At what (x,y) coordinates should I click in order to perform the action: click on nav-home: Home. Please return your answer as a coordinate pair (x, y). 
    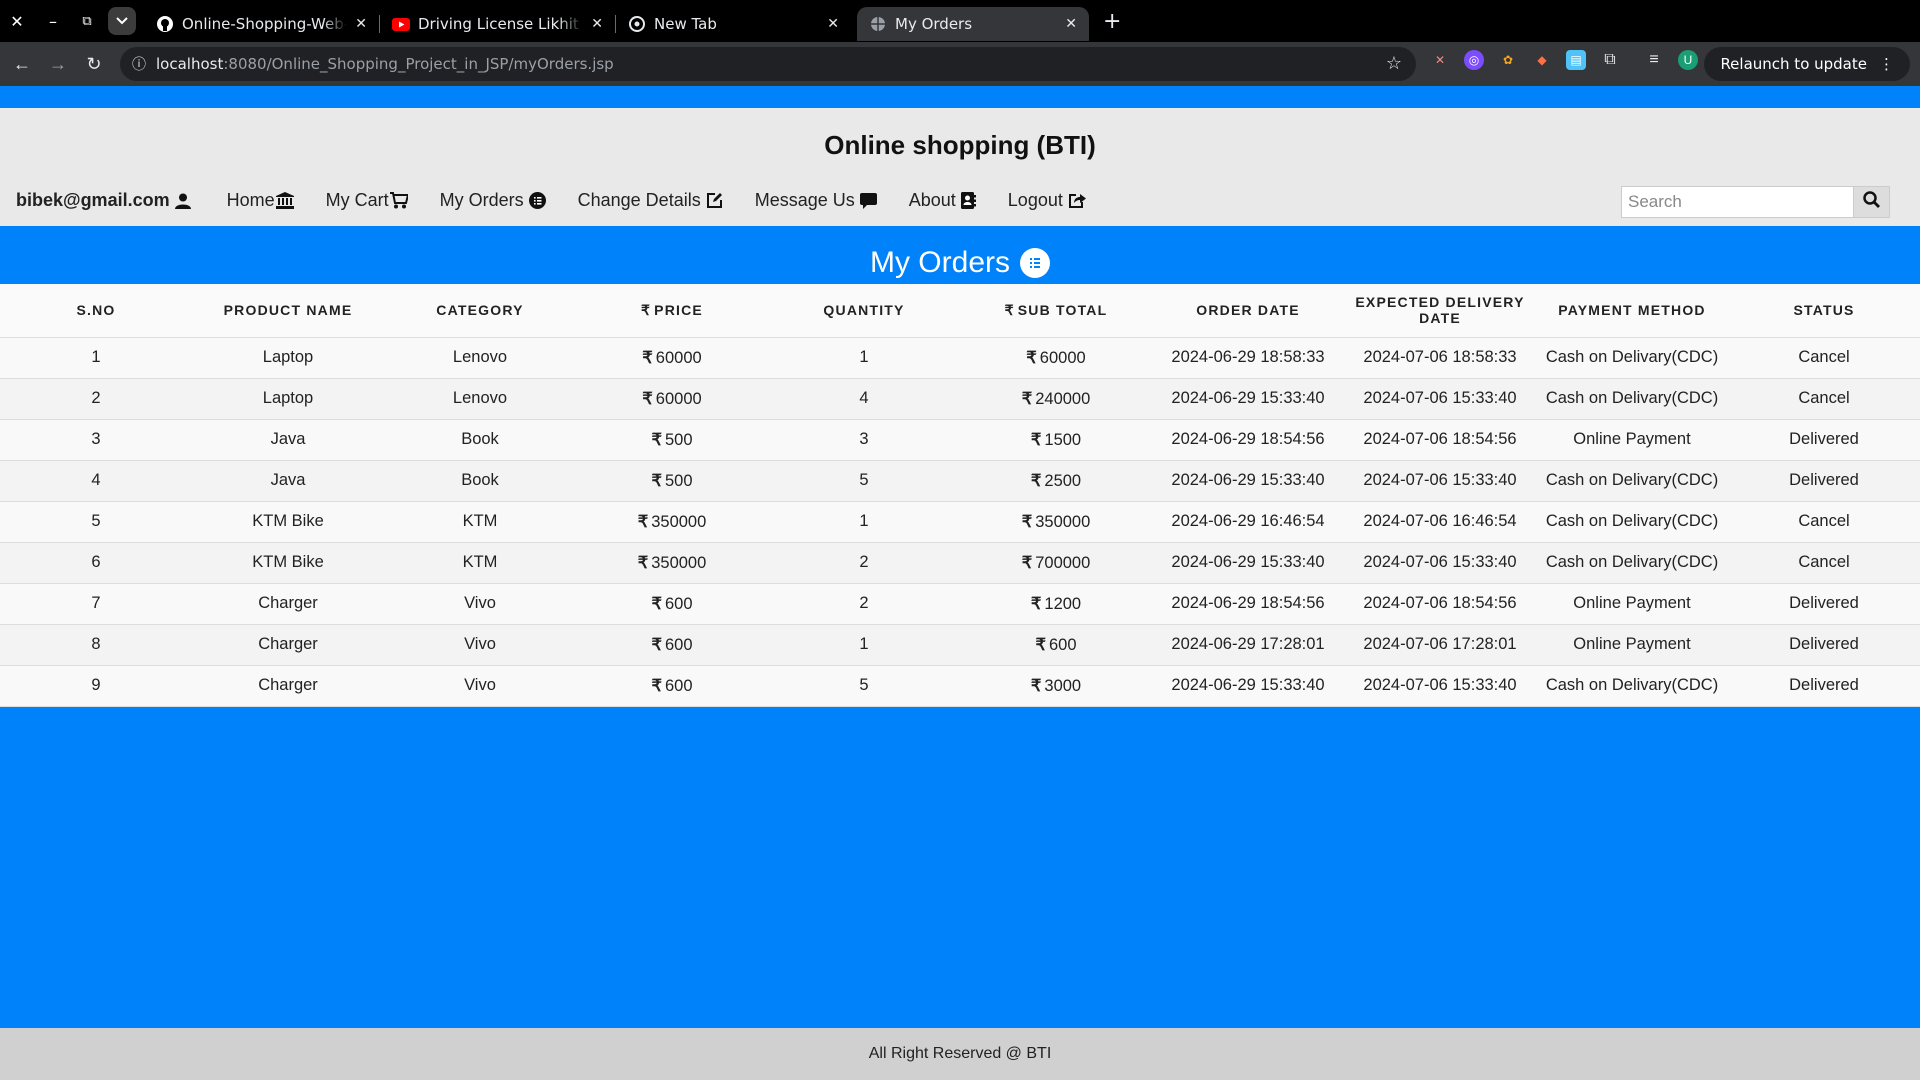
    Looking at the image, I should click on (260, 200).